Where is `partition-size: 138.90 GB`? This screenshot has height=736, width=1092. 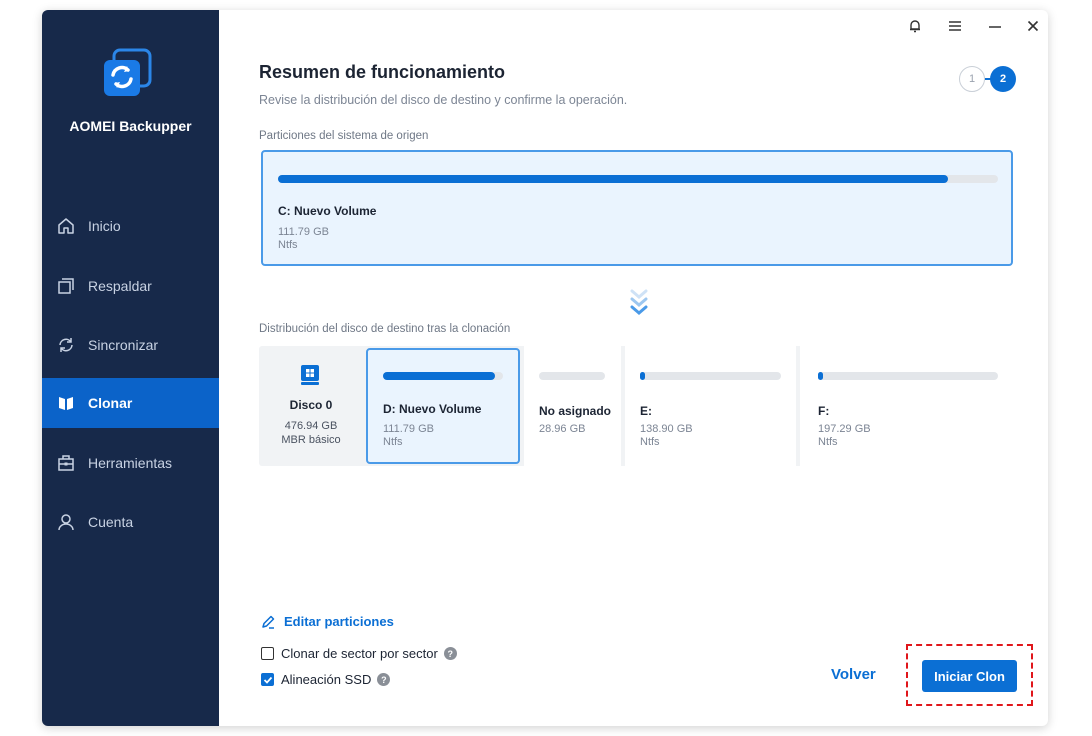
partition-size: 138.90 GB is located at coordinates (666, 429).